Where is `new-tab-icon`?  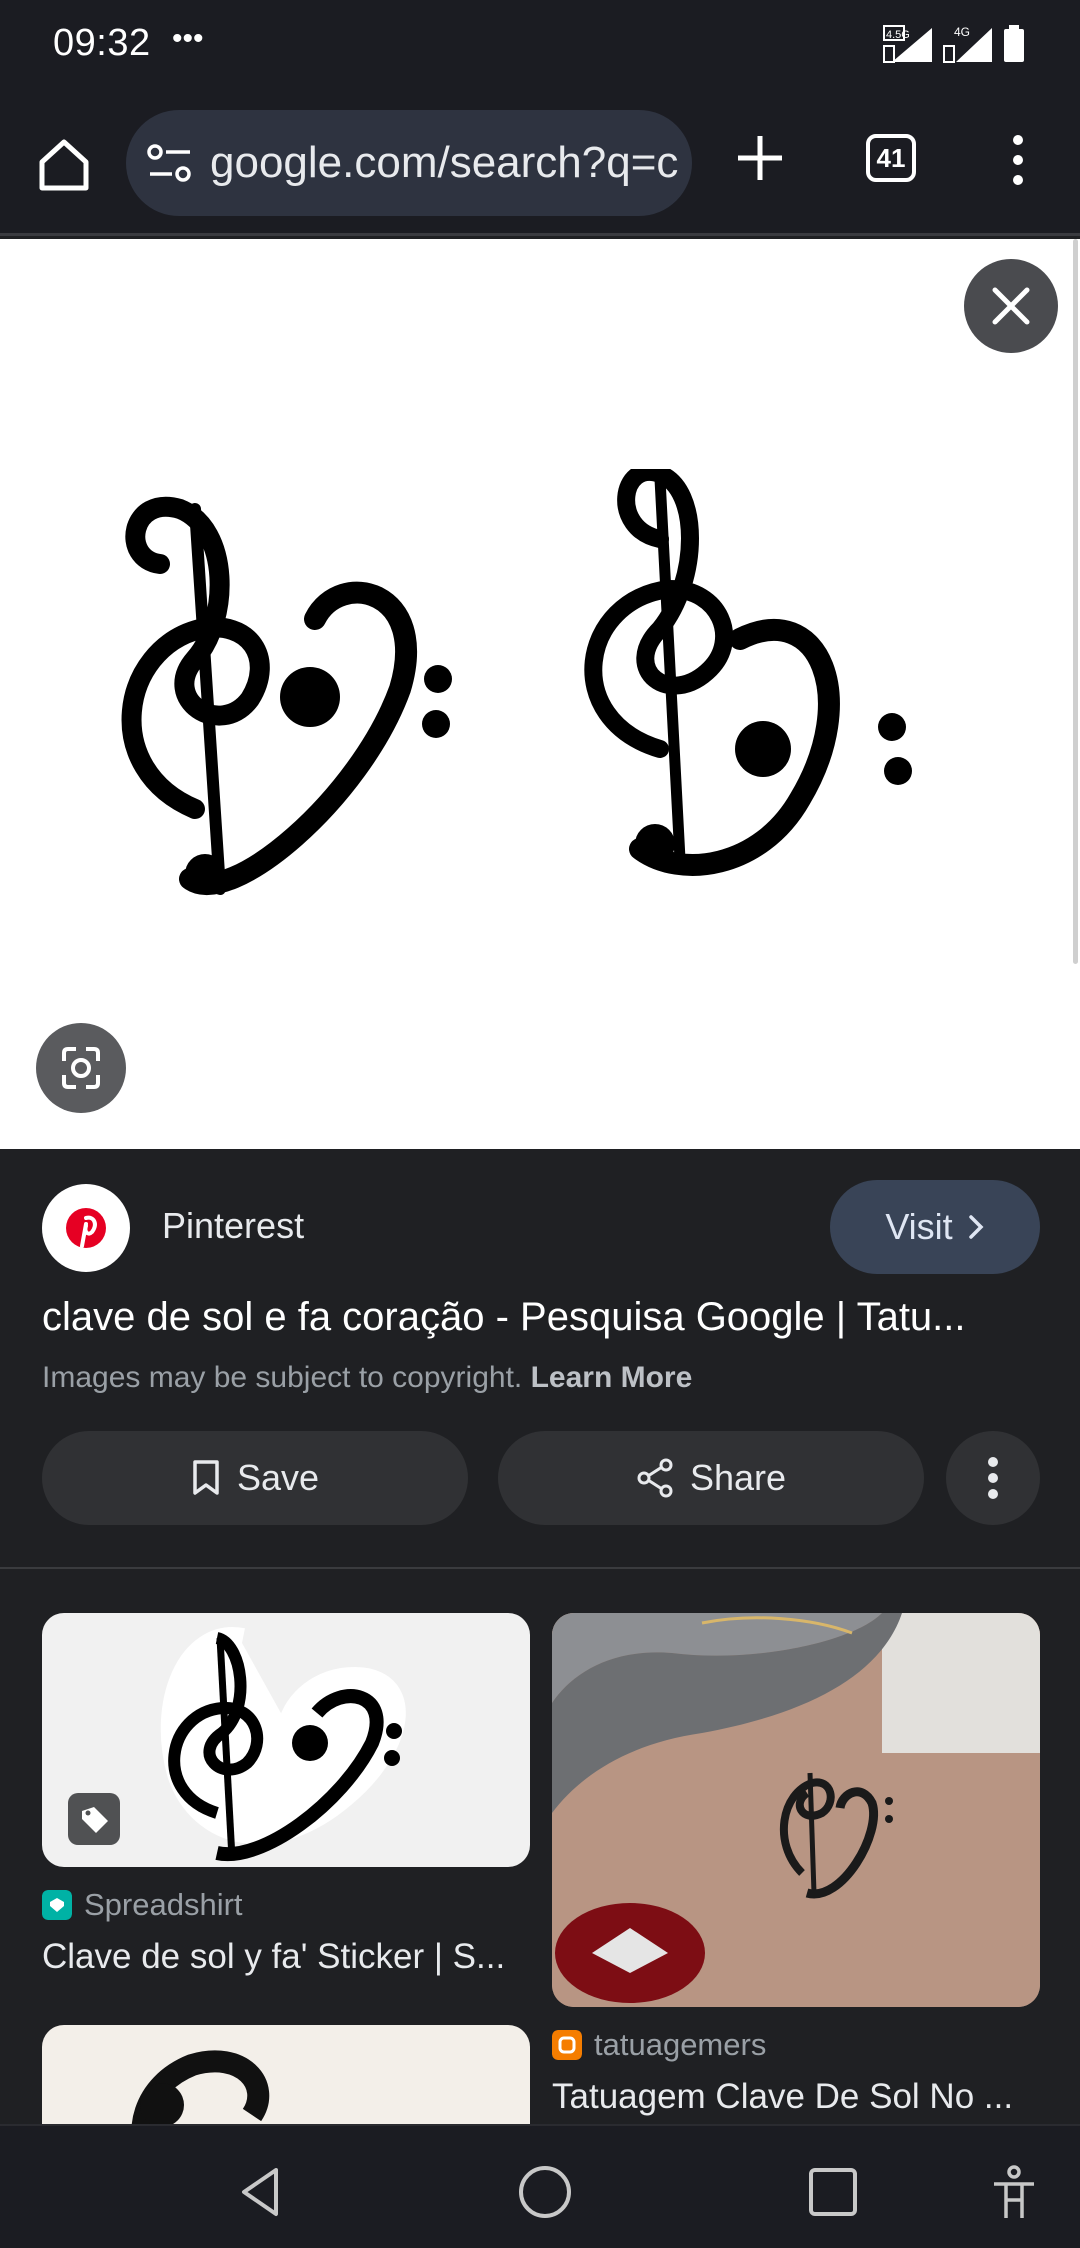
new-tab-icon is located at coordinates (760, 158).